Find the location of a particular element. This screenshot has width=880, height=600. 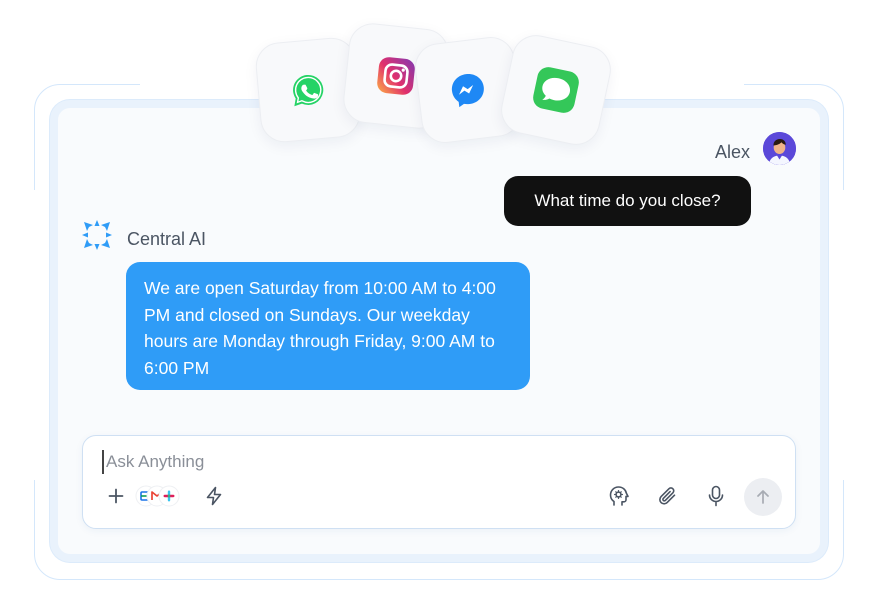

central-ai-logo-icon is located at coordinates (97, 235).